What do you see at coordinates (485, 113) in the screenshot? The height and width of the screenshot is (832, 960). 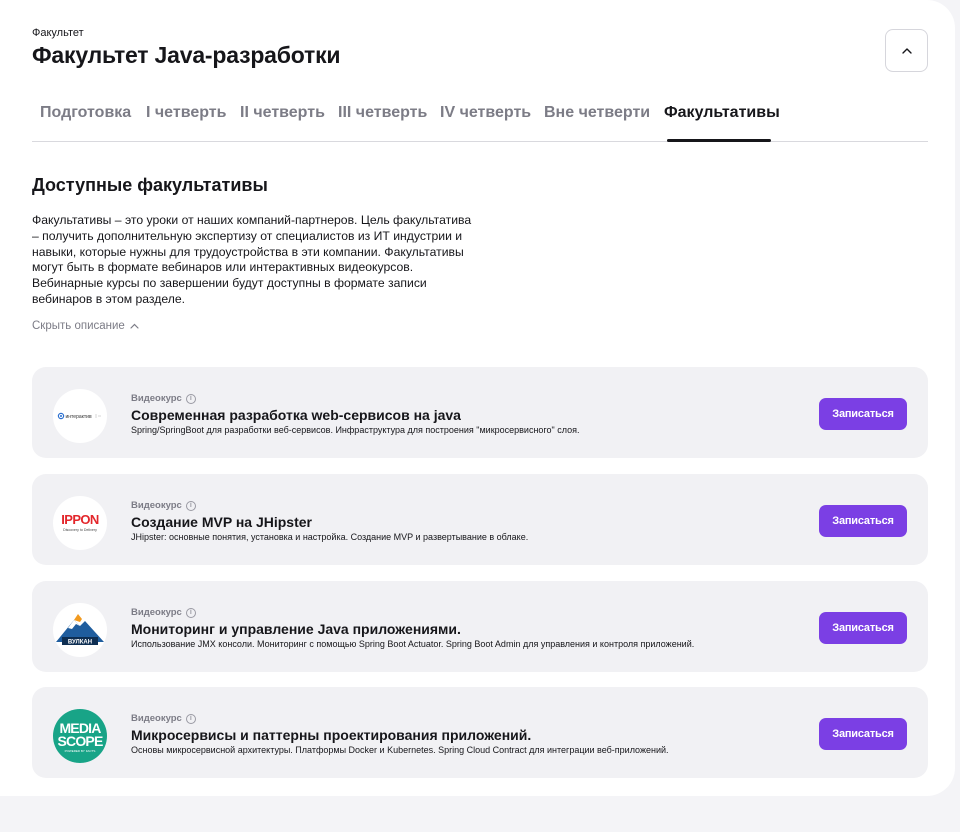 I see `tab-quarter-4: IV четверть` at bounding box center [485, 113].